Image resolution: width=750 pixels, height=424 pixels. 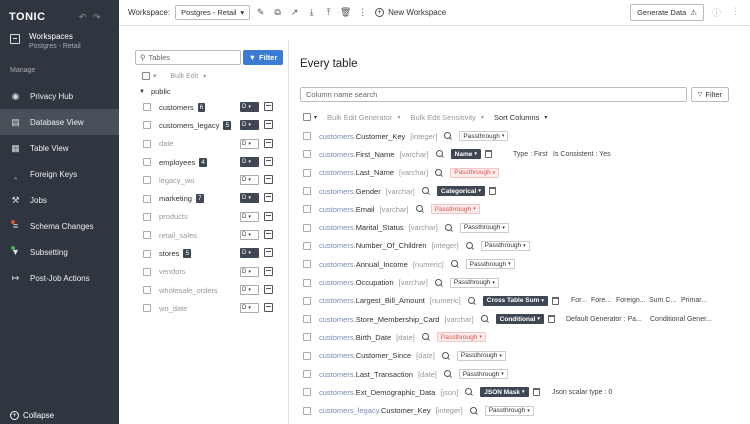 I want to click on workspaces-link: Workspaces Postgres - Retail, so click(x=59, y=41).